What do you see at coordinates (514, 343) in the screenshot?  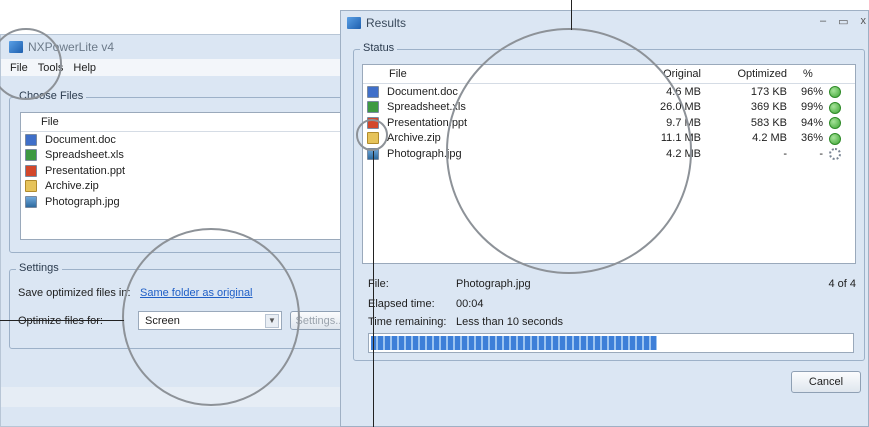 I see `progress-fill` at bounding box center [514, 343].